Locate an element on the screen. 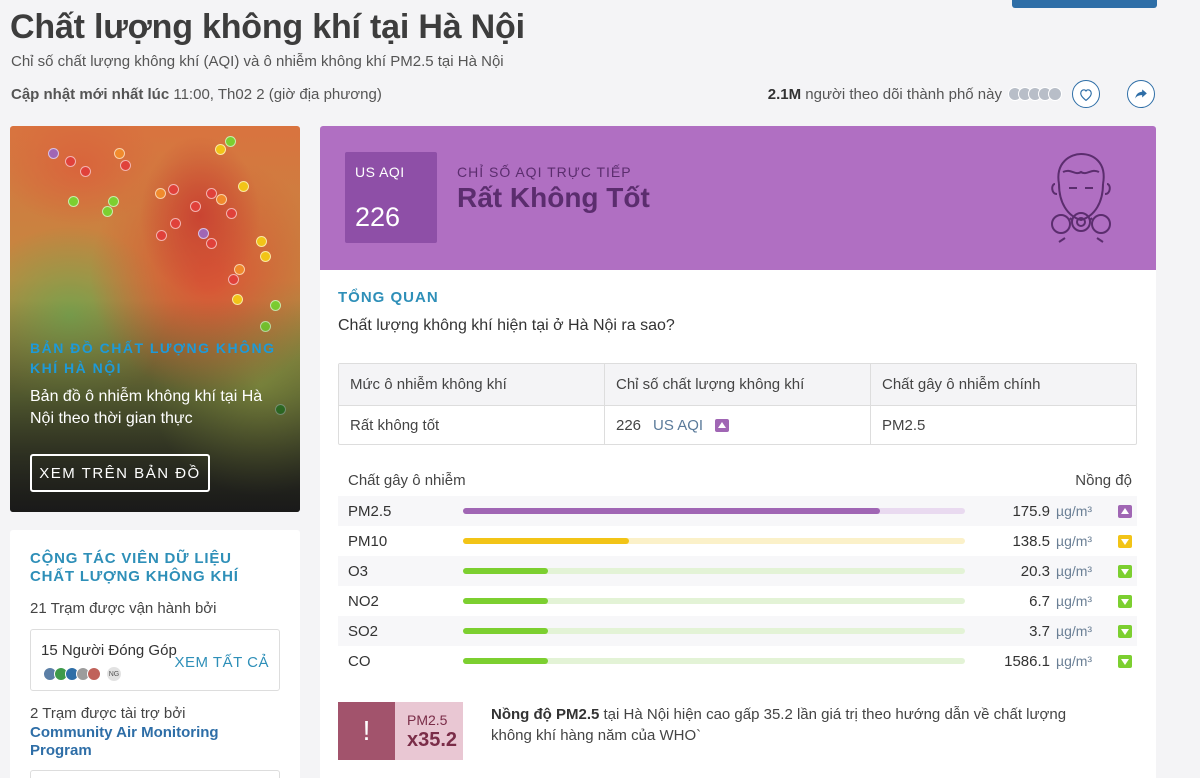 This screenshot has width=1200, height=778. map-card-label: BẢN ĐỒ CHẤT LƯỢNG KHÔNG KHÍ HÀ NỘI is located at coordinates (153, 358).